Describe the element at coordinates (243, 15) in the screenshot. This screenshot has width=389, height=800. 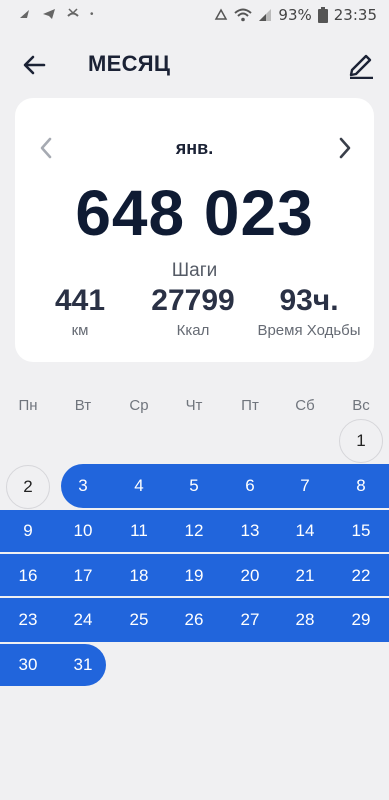
I see `wifi-icon` at that location.